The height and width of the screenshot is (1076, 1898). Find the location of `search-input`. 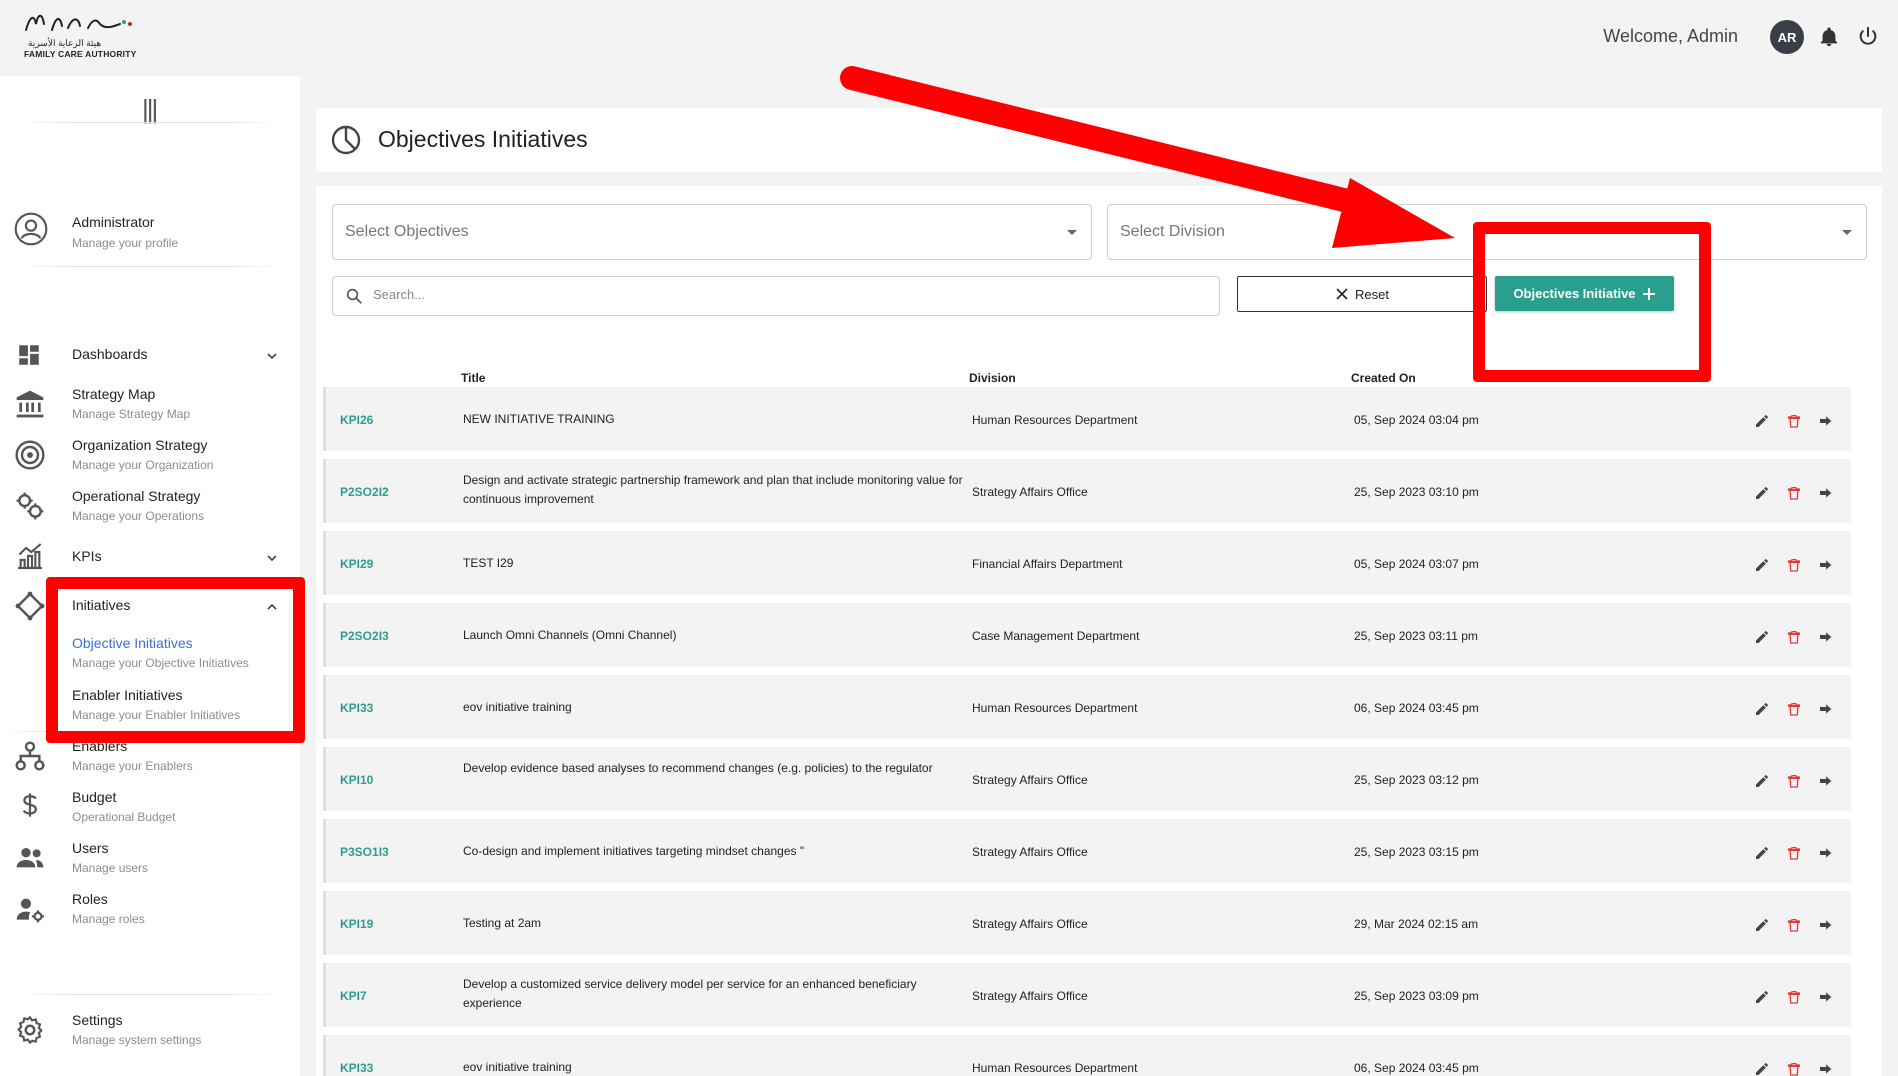

search-input is located at coordinates (773, 294).